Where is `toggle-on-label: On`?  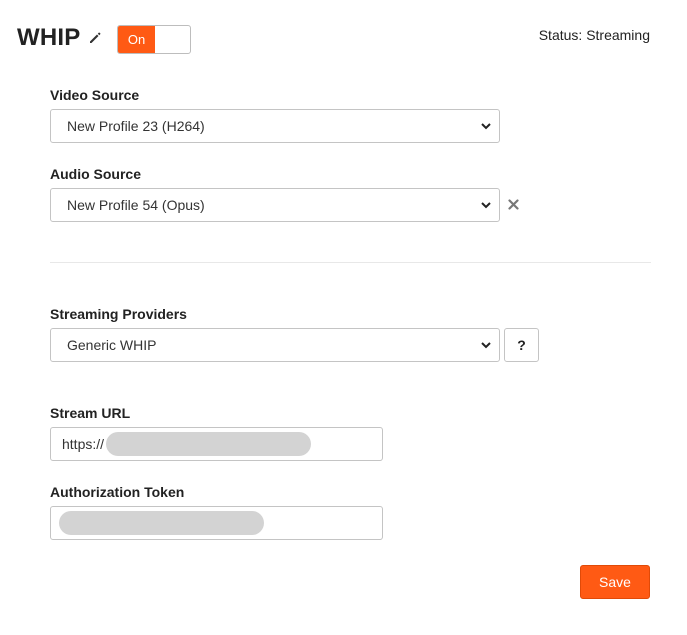
toggle-on-label: On is located at coordinates (136, 39).